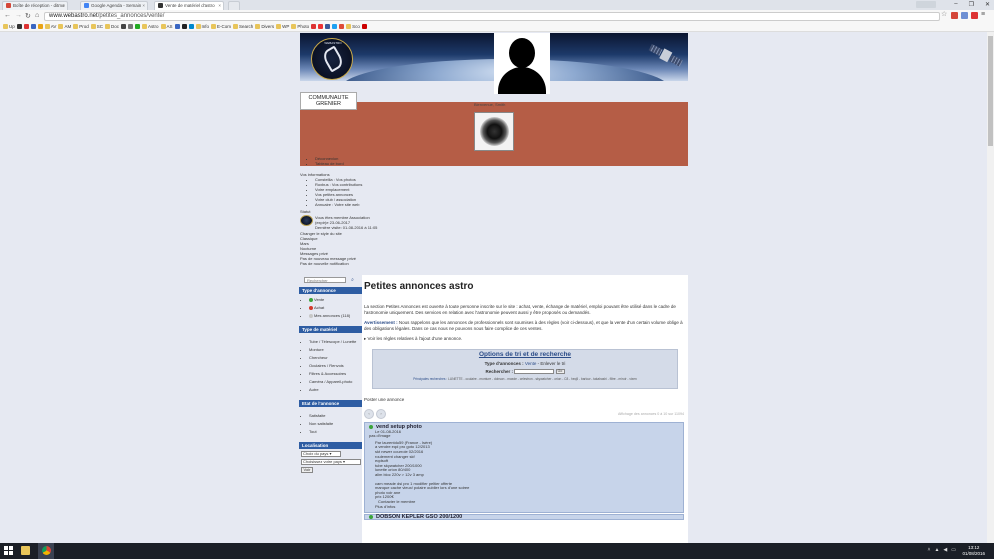 The height and width of the screenshot is (559, 994). What do you see at coordinates (335, 373) in the screenshot?
I see `materiel-option: Filtres & Accessoires` at bounding box center [335, 373].